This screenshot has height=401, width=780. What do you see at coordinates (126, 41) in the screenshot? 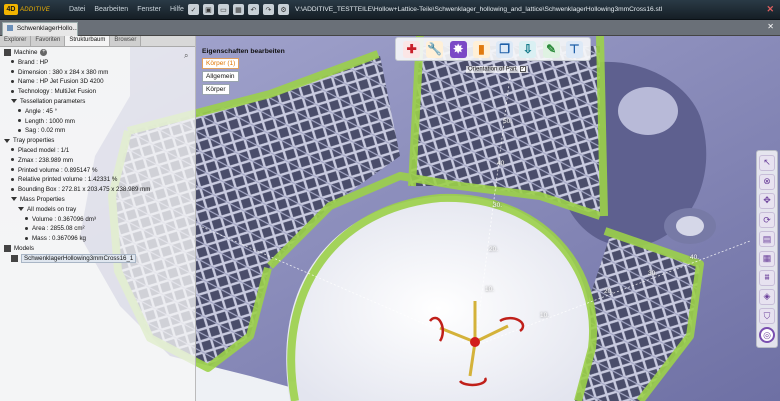
I see `tab-browser: Browser` at bounding box center [126, 41].